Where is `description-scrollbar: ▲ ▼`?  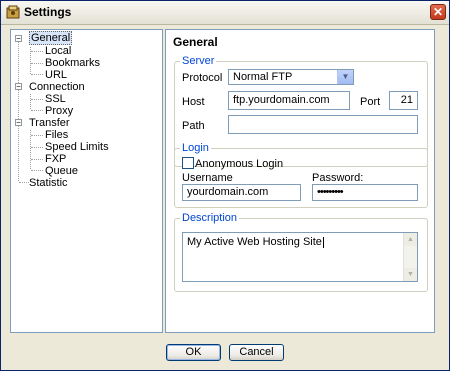 description-scrollbar: ▲ ▼ is located at coordinates (410, 257).